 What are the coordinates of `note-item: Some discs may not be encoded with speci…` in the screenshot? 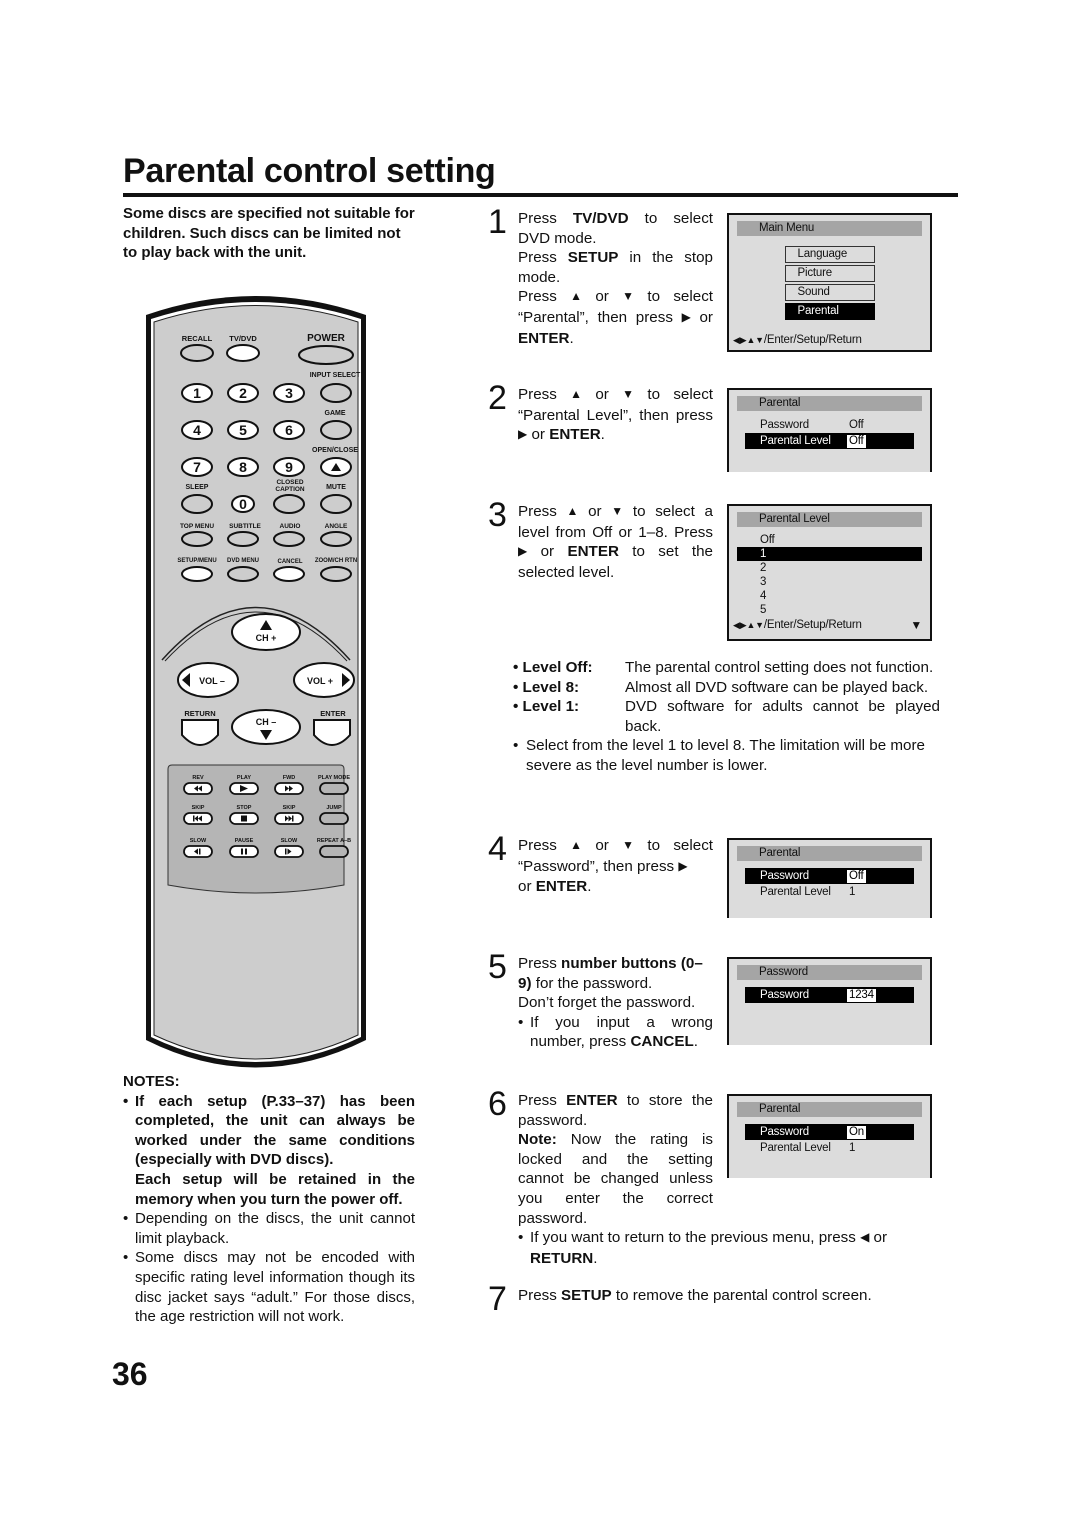 It's located at (269, 1287).